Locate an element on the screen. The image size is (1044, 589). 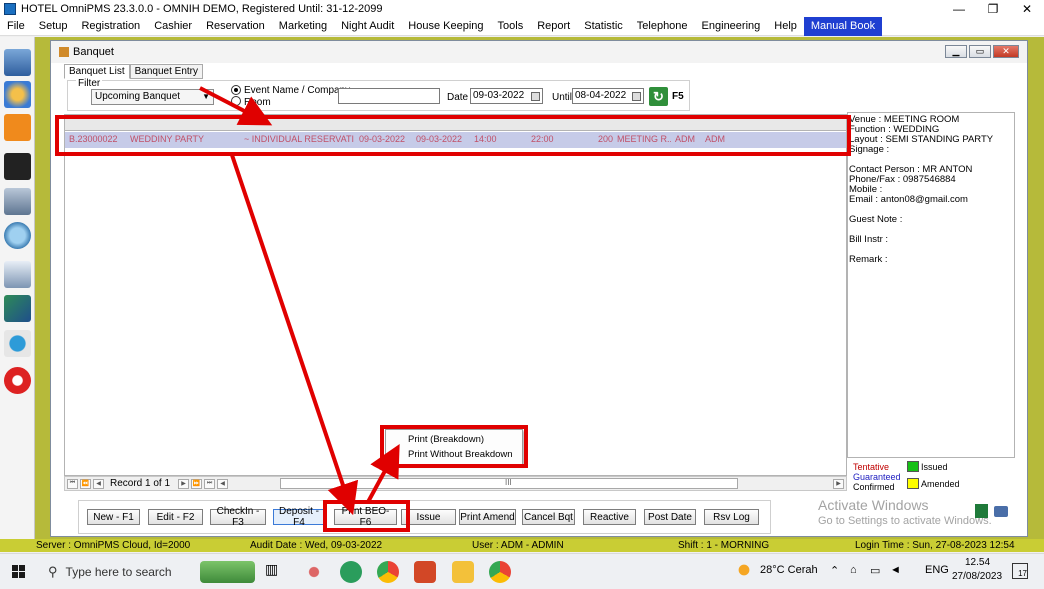
refresh-icon: ↻ is located at coordinates (658, 96).